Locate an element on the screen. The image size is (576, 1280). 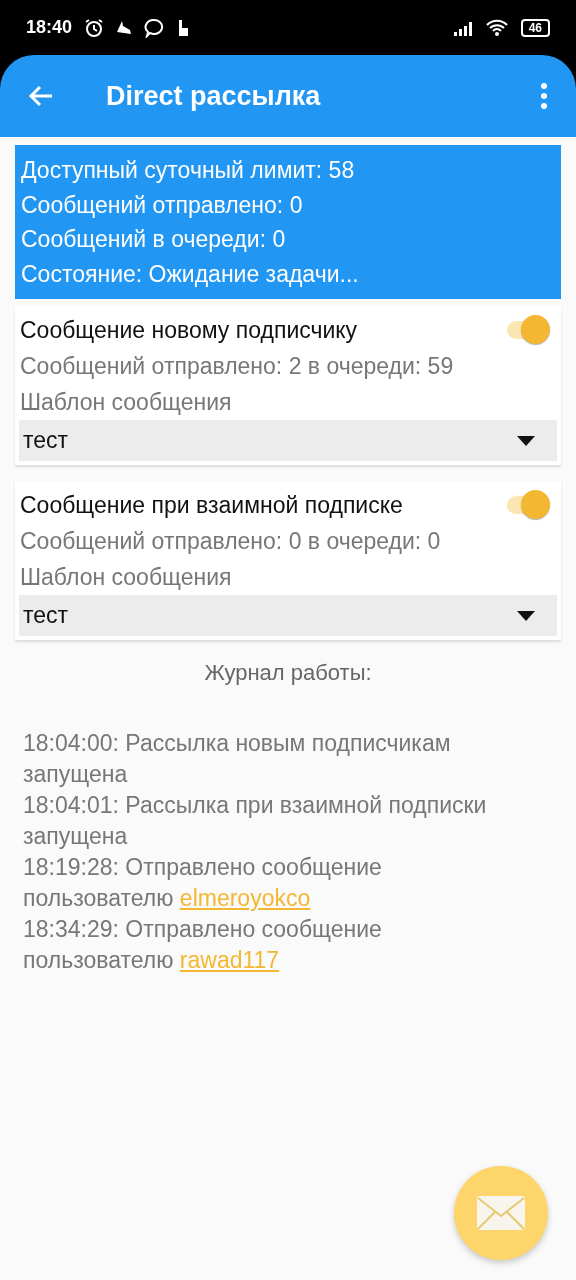
stats-text: Сообщений отправлено: 2 в очереди: 59 is located at coordinates (237, 366).